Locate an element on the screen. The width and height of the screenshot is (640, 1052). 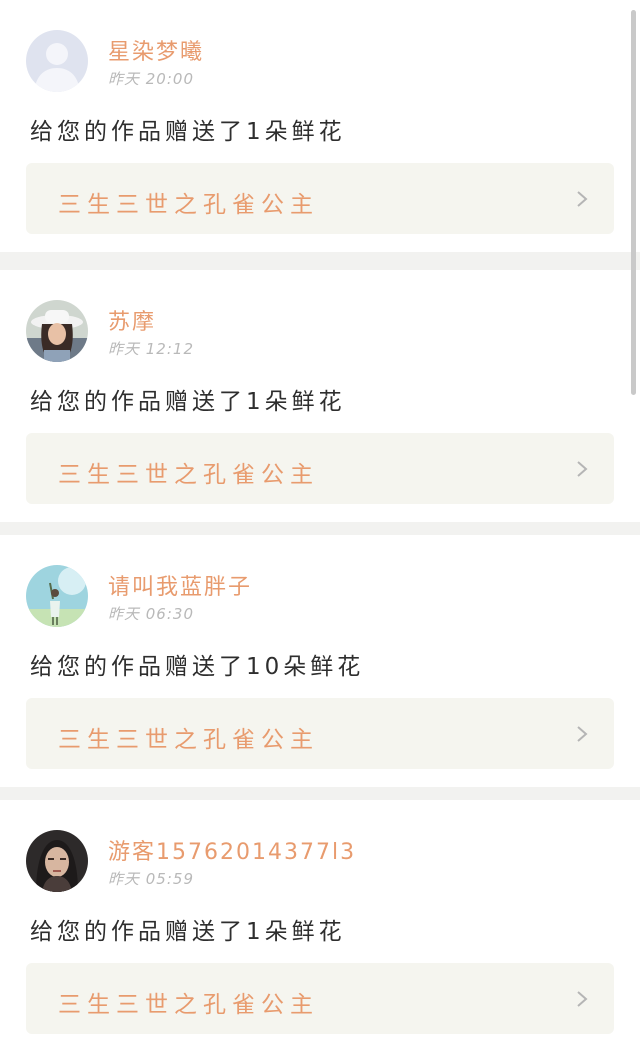
user-photo-portrait is located at coordinates (57, 861).